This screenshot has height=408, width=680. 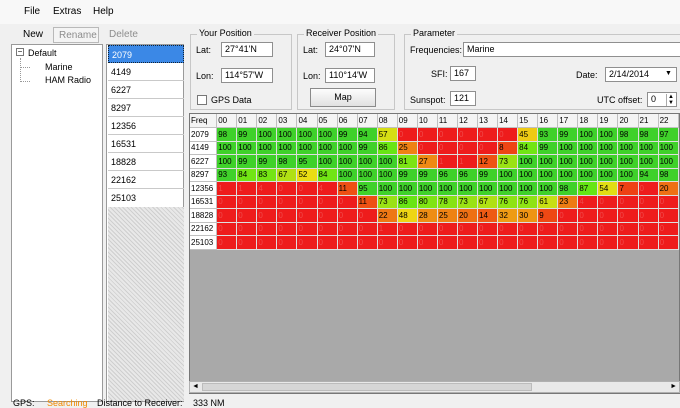 I want to click on grid-cell: 54, so click(x=608, y=188).